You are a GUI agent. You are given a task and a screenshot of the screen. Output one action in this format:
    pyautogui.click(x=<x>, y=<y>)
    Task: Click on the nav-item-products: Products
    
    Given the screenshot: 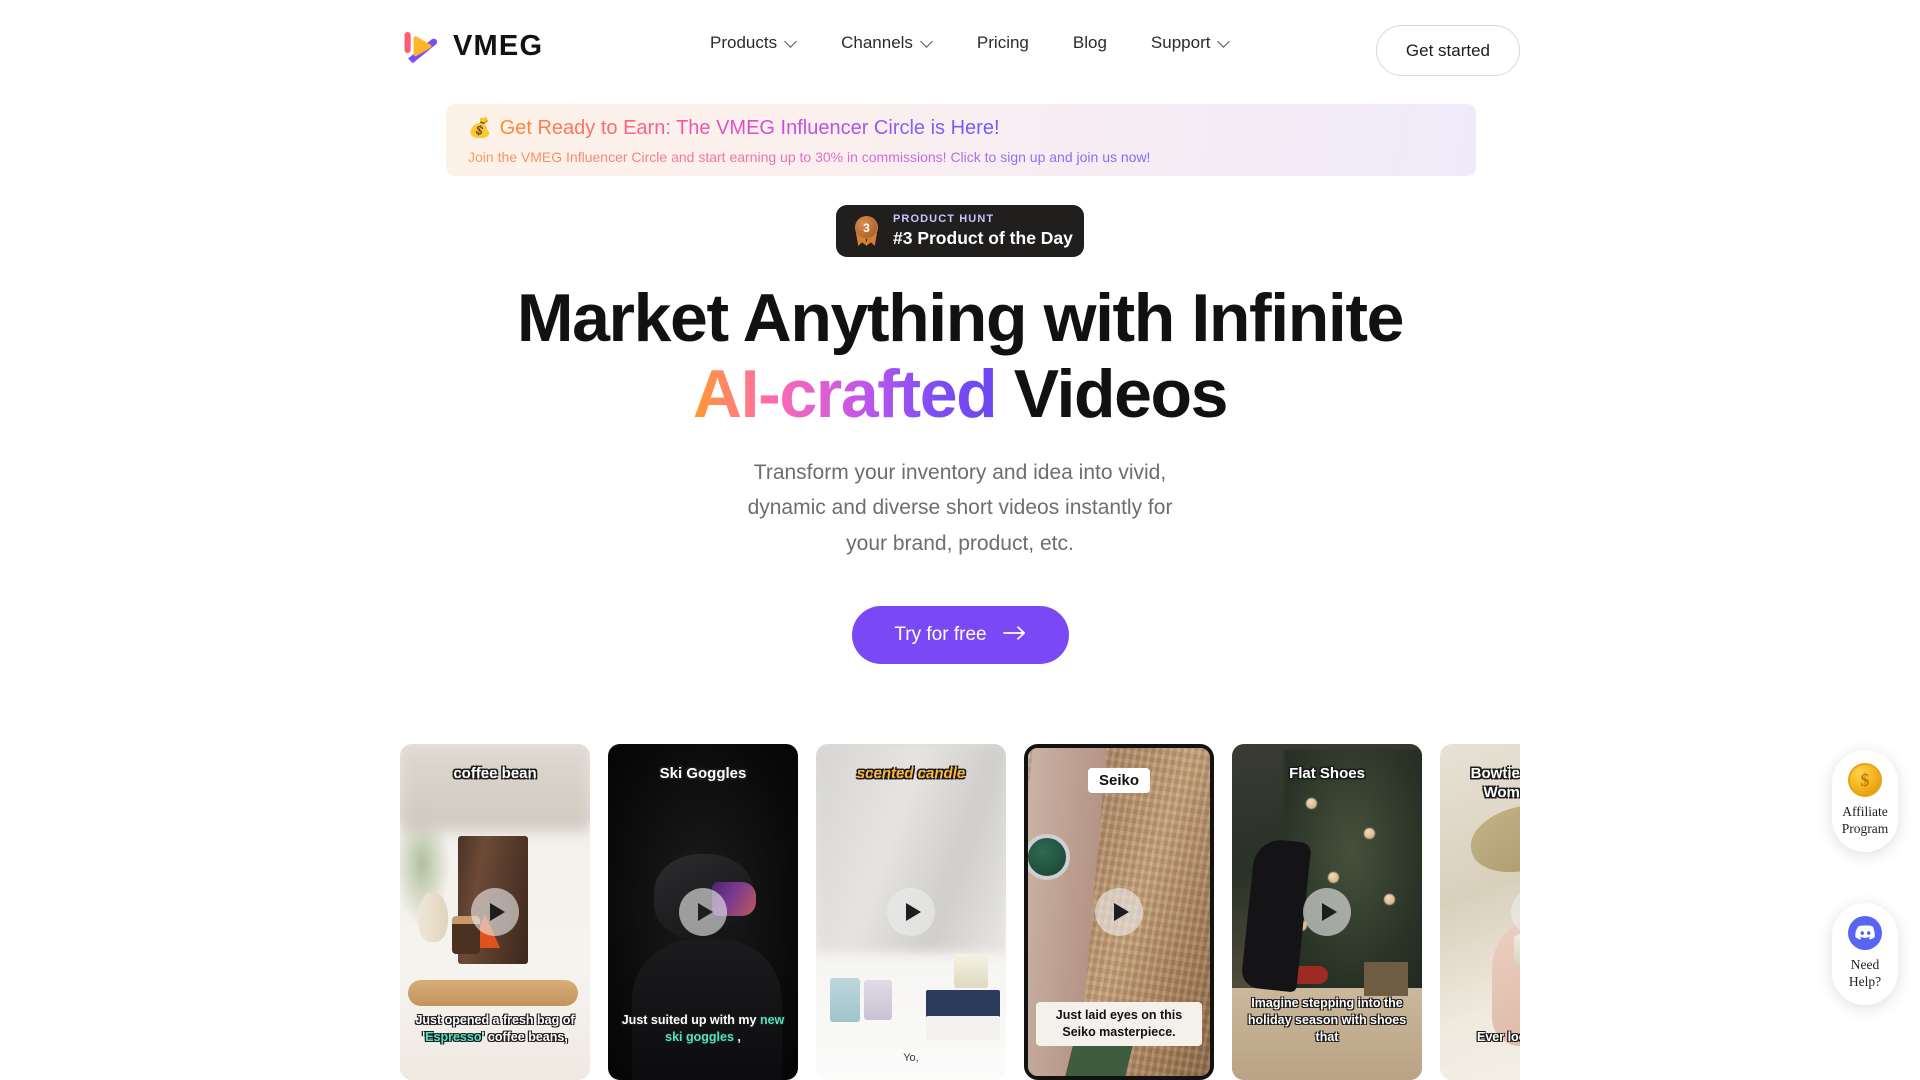 What is the action you would take?
    pyautogui.click(x=753, y=42)
    